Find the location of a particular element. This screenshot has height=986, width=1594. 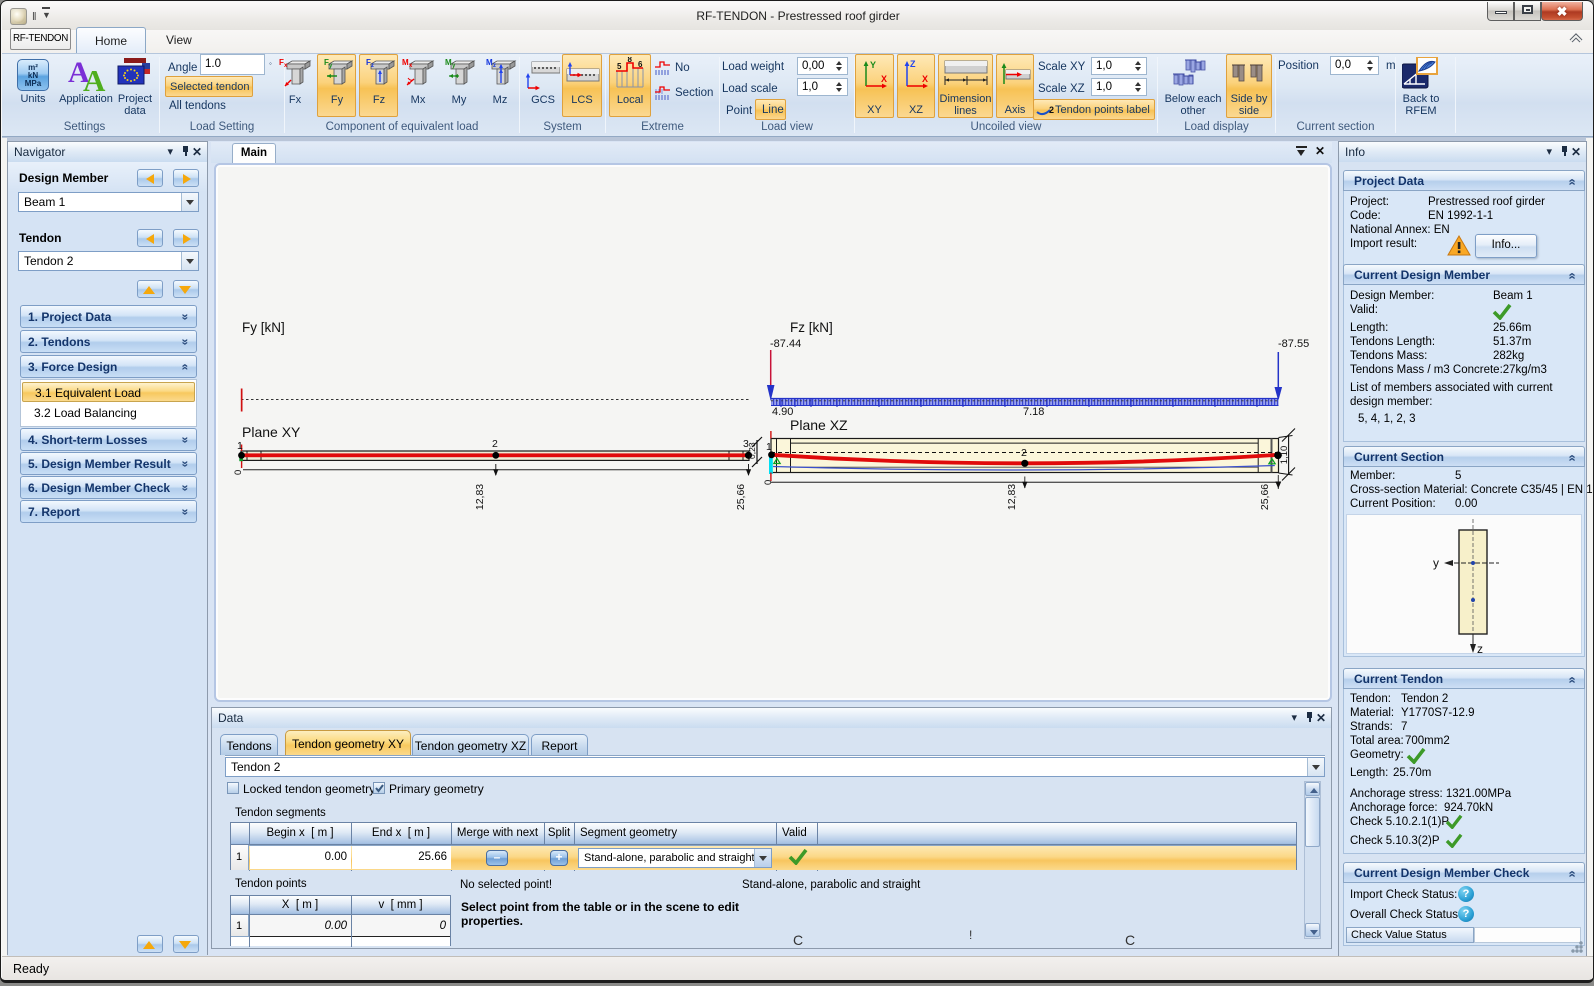

svg-text: y is located at coordinates (1436, 563).